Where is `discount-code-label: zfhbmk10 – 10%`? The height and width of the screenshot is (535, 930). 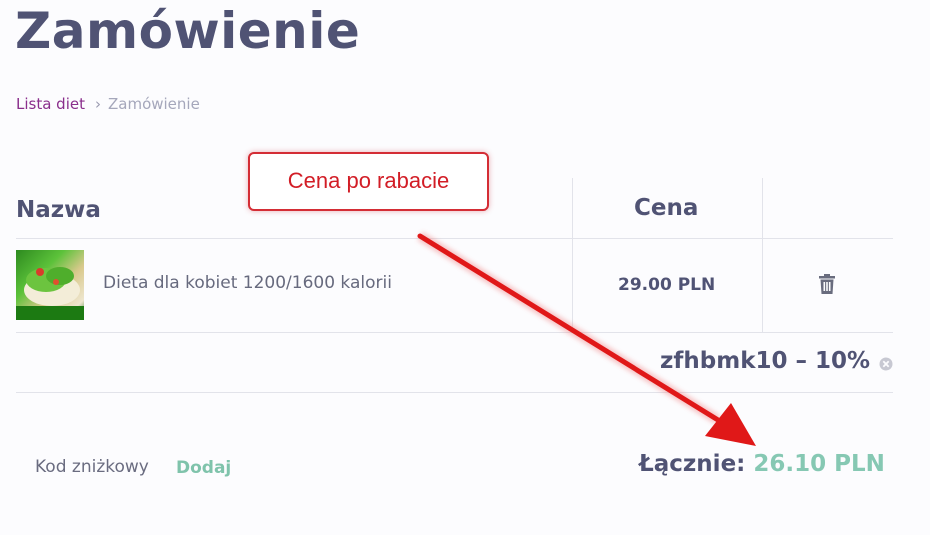
discount-code-label: zfhbmk10 – 10% is located at coordinates (765, 361).